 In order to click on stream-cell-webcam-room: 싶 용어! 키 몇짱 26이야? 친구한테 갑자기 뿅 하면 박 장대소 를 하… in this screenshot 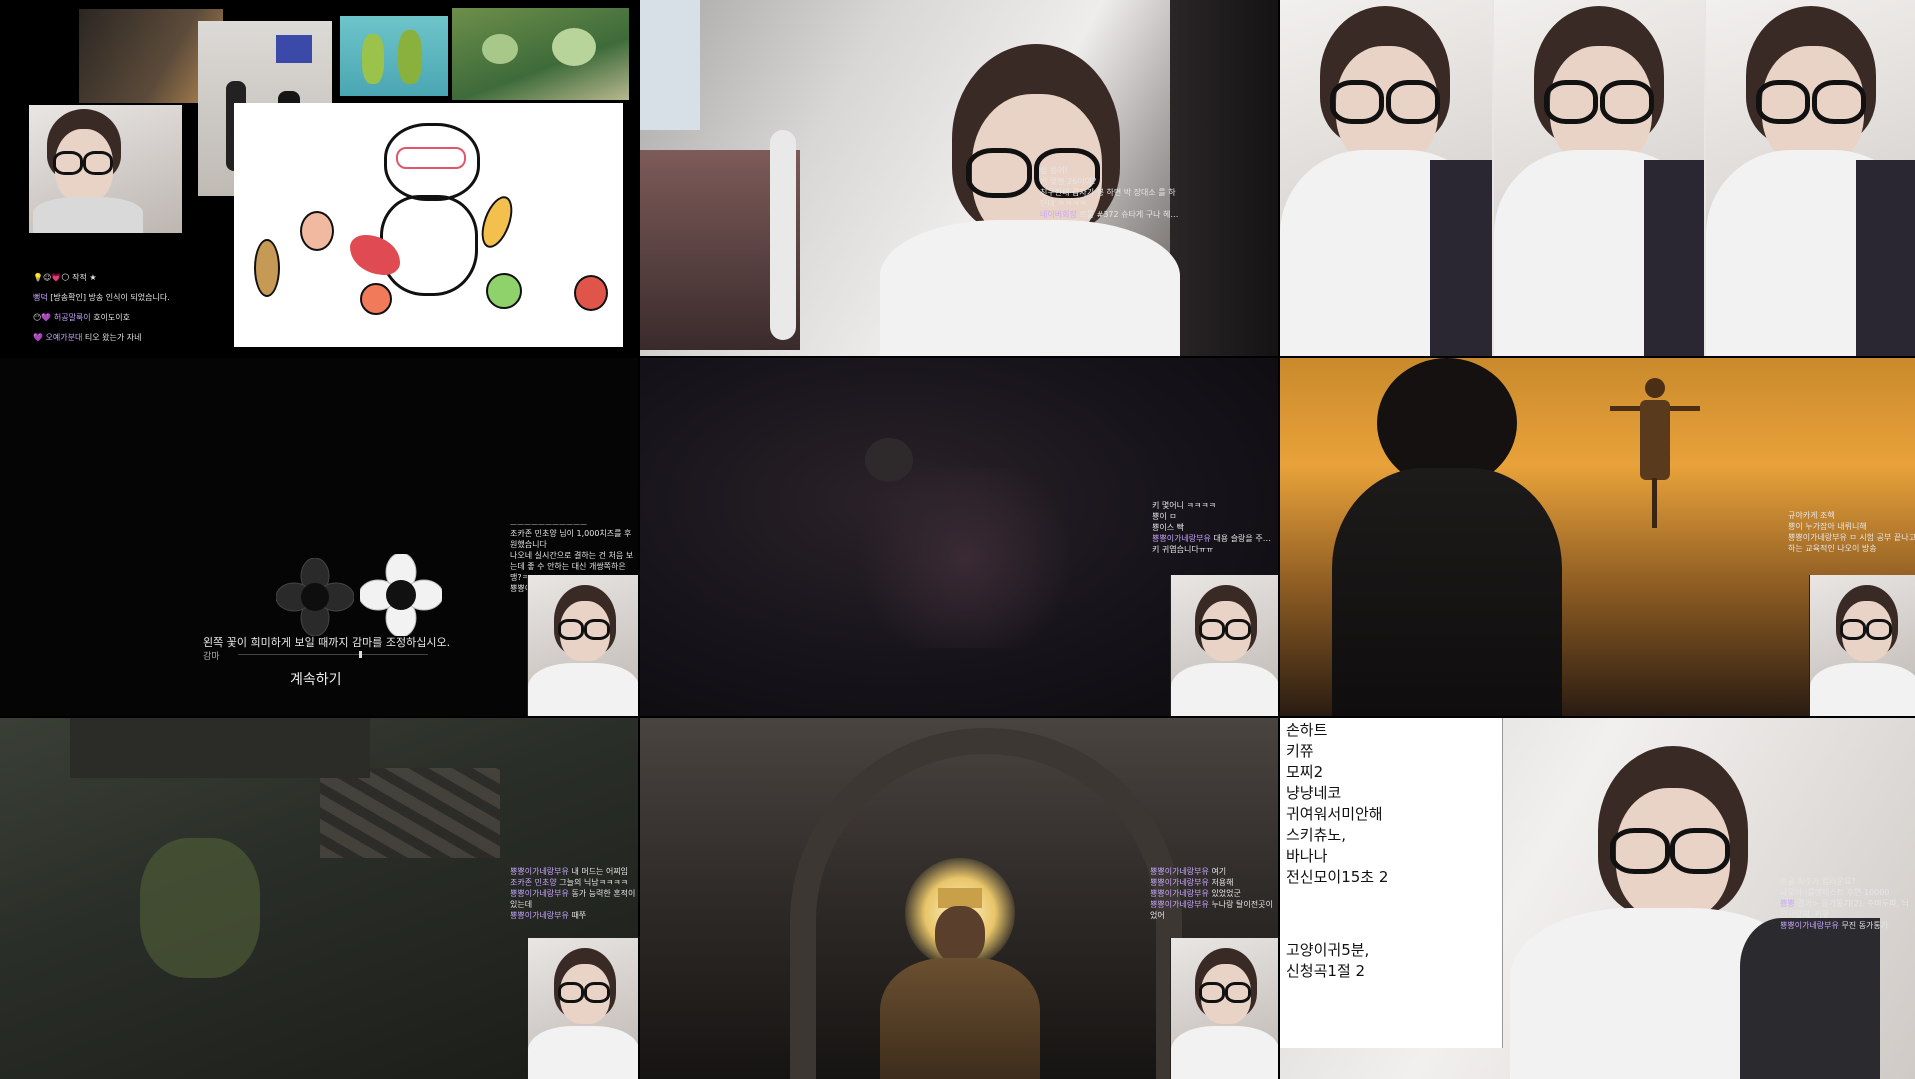, I will do `click(959, 178)`.